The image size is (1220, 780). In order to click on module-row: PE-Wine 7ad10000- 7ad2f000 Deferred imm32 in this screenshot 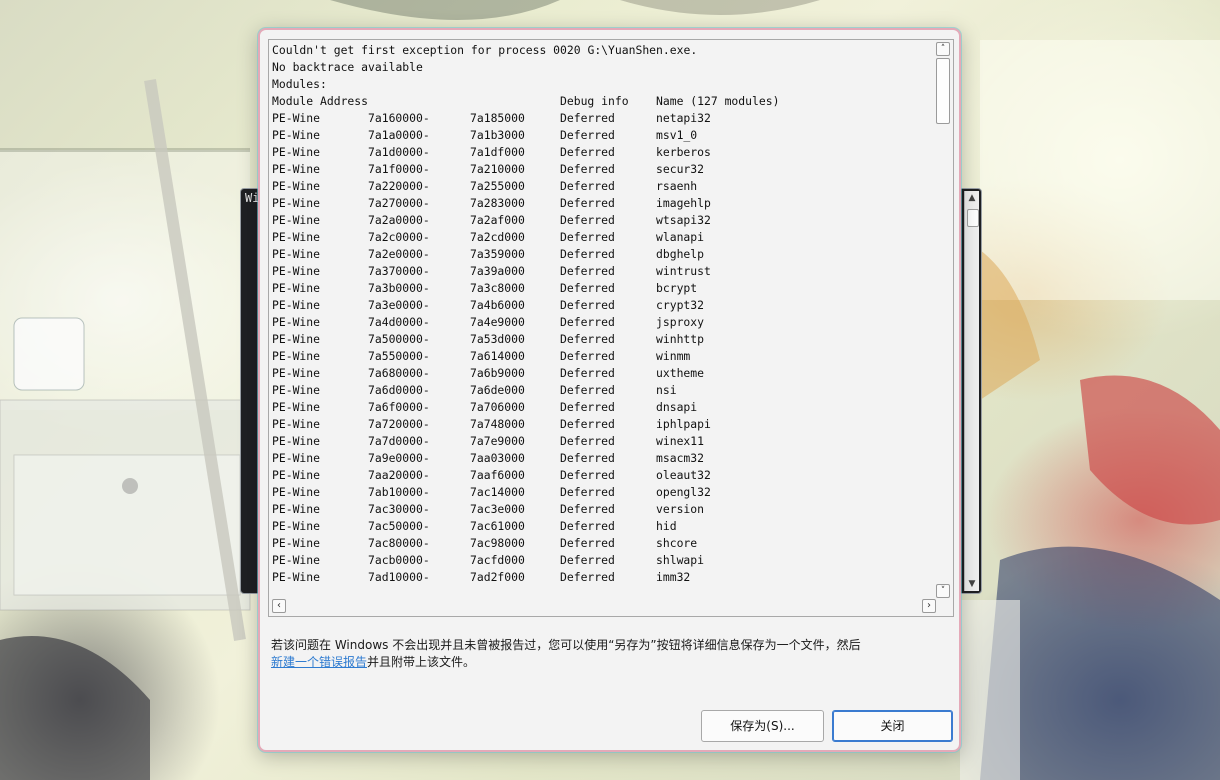, I will do `click(602, 577)`.